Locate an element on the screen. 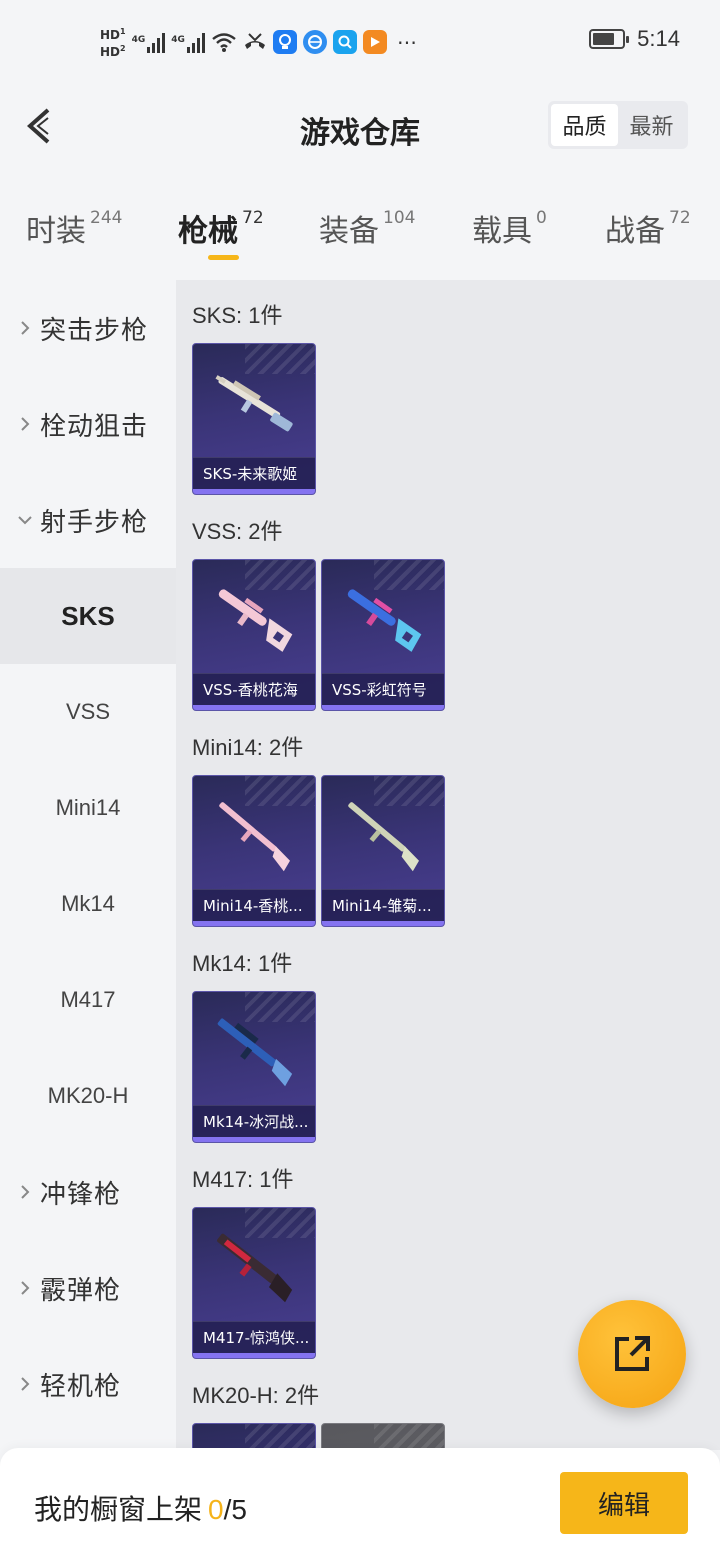 Image resolution: width=720 pixels, height=1560 pixels. sidebar-item-vss: VSS is located at coordinates (88, 712).